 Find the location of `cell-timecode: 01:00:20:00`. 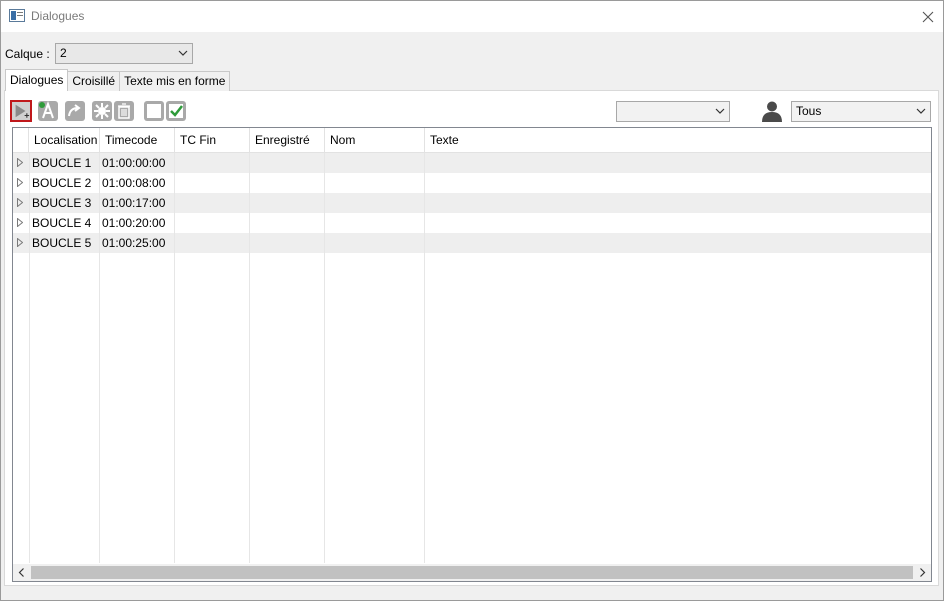

cell-timecode: 01:00:20:00 is located at coordinates (134, 223).